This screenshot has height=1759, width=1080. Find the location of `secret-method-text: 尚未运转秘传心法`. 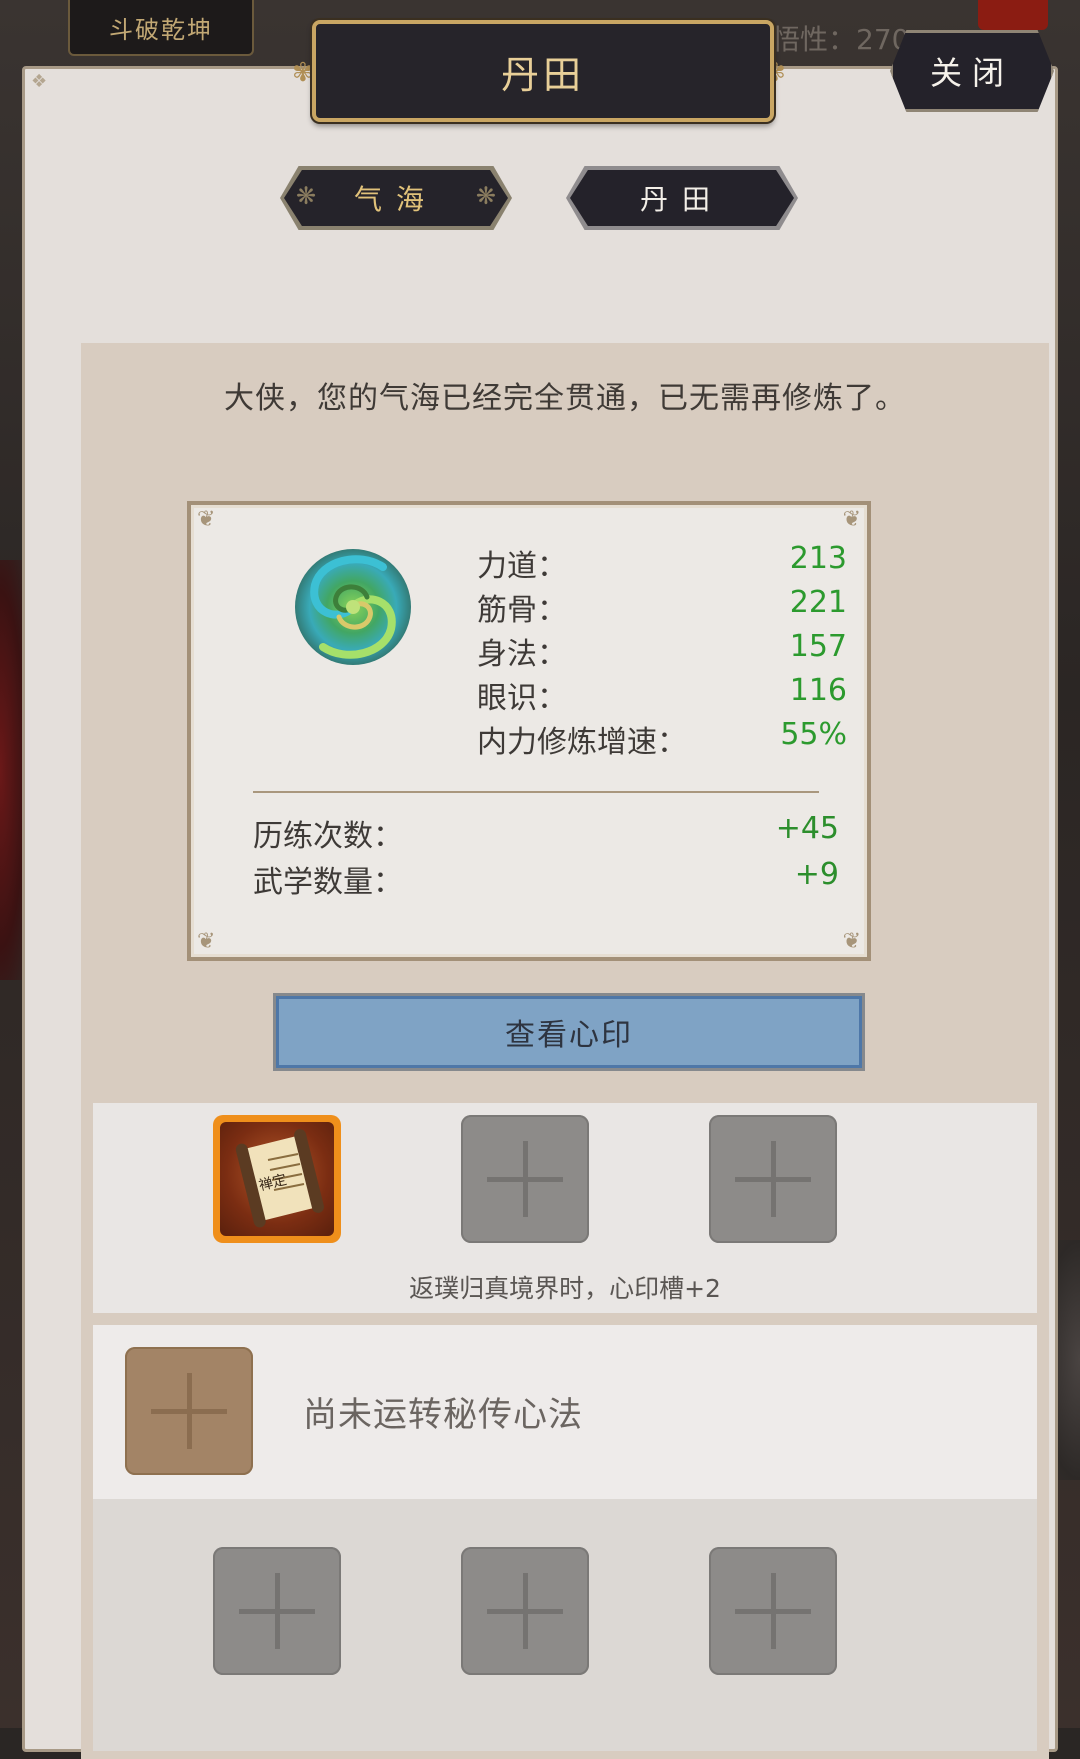

secret-method-text: 尚未运转秘传心法 is located at coordinates (443, 1415).